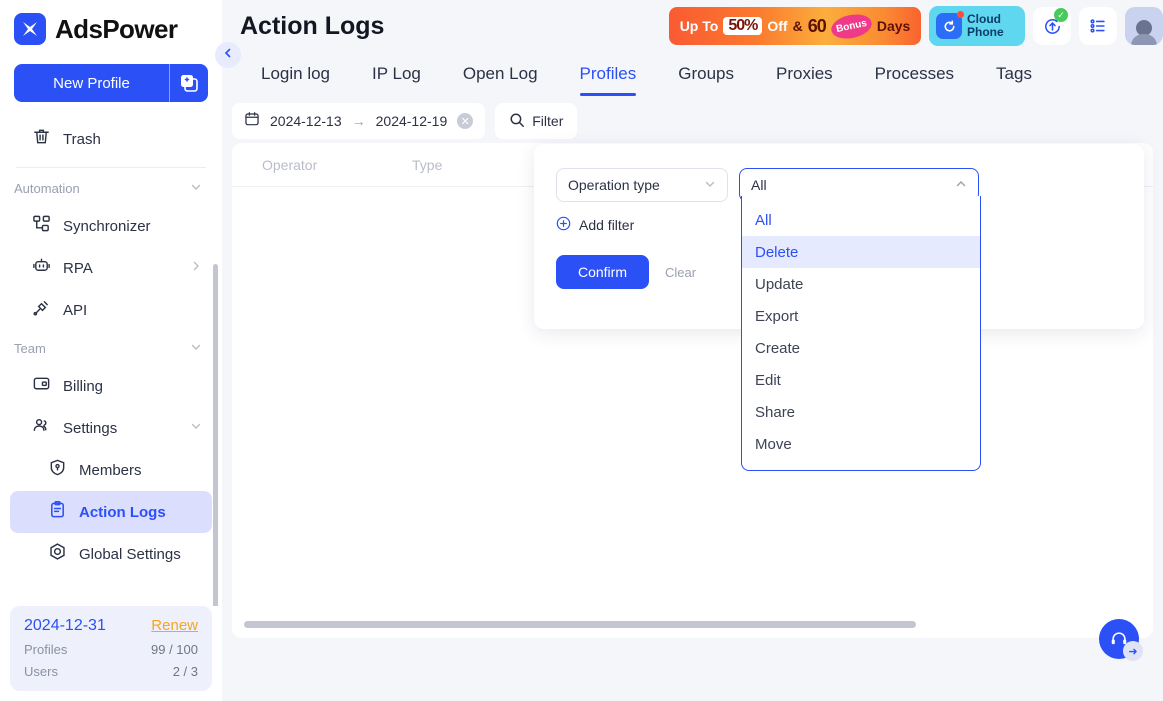 This screenshot has width=1163, height=701. What do you see at coordinates (1052, 26) in the screenshot?
I see `update-icon: ✓` at bounding box center [1052, 26].